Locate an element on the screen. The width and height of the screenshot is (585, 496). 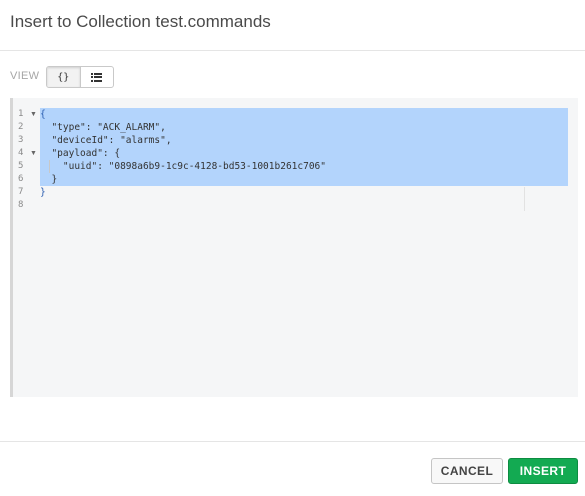
view-label: VIEW is located at coordinates (25, 76).